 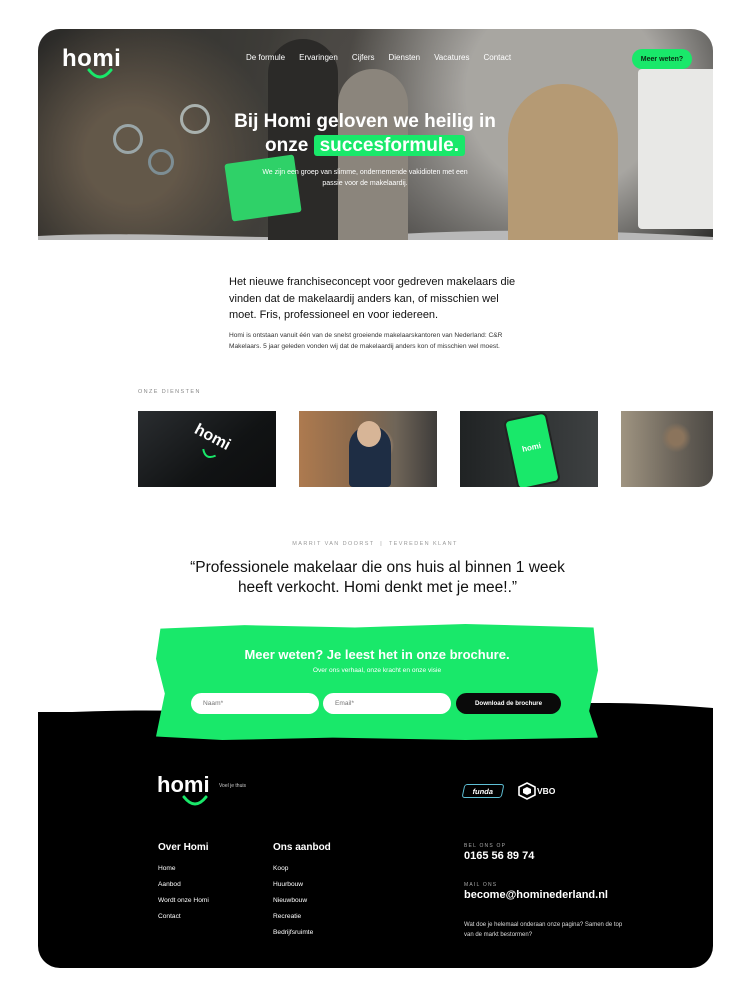 I want to click on testimonial-meta: MARRIT VAN DOORST | TEVREDEN KLANT, so click(x=375, y=544).